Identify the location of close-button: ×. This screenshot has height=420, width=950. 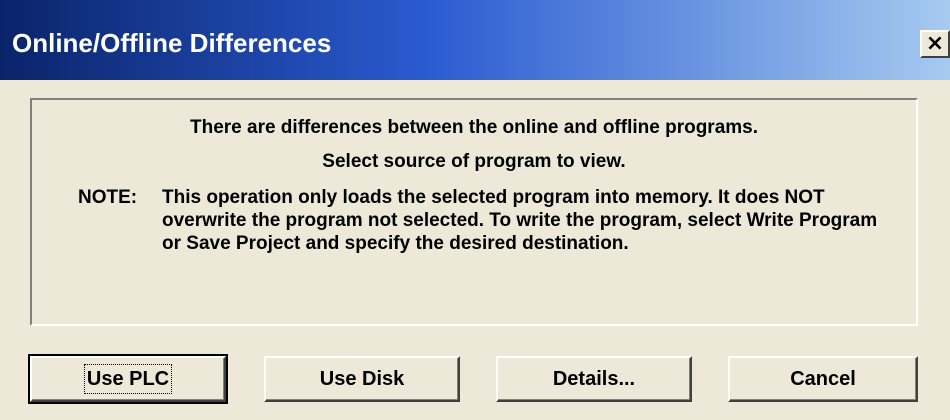
(935, 44).